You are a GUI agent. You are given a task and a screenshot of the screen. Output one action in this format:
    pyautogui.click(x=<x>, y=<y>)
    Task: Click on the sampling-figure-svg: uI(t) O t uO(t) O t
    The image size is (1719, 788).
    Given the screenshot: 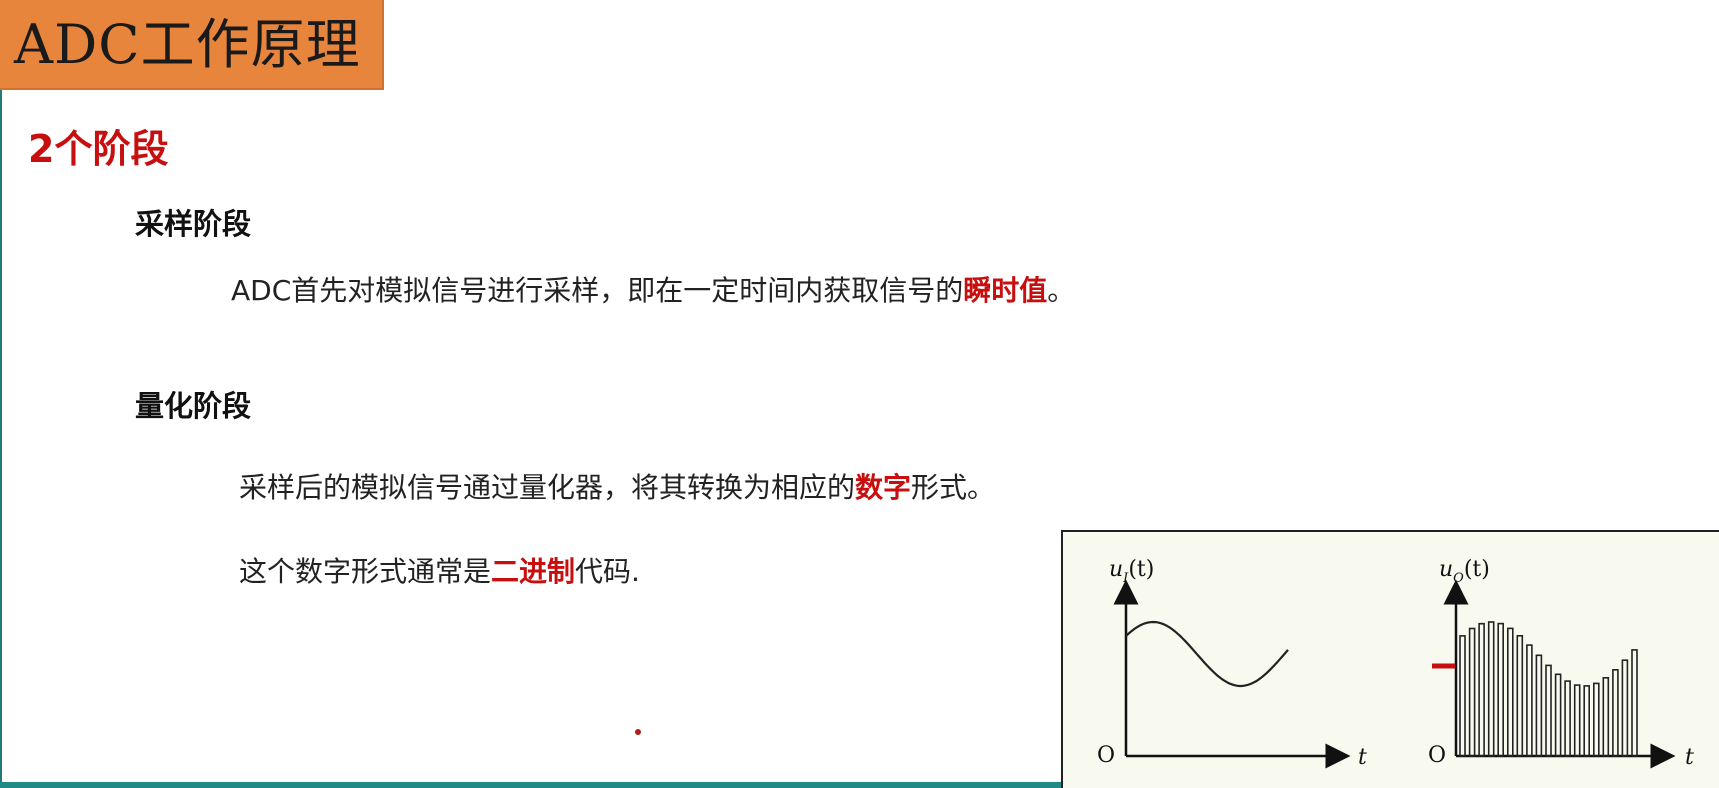 What is the action you would take?
    pyautogui.click(x=1395, y=663)
    